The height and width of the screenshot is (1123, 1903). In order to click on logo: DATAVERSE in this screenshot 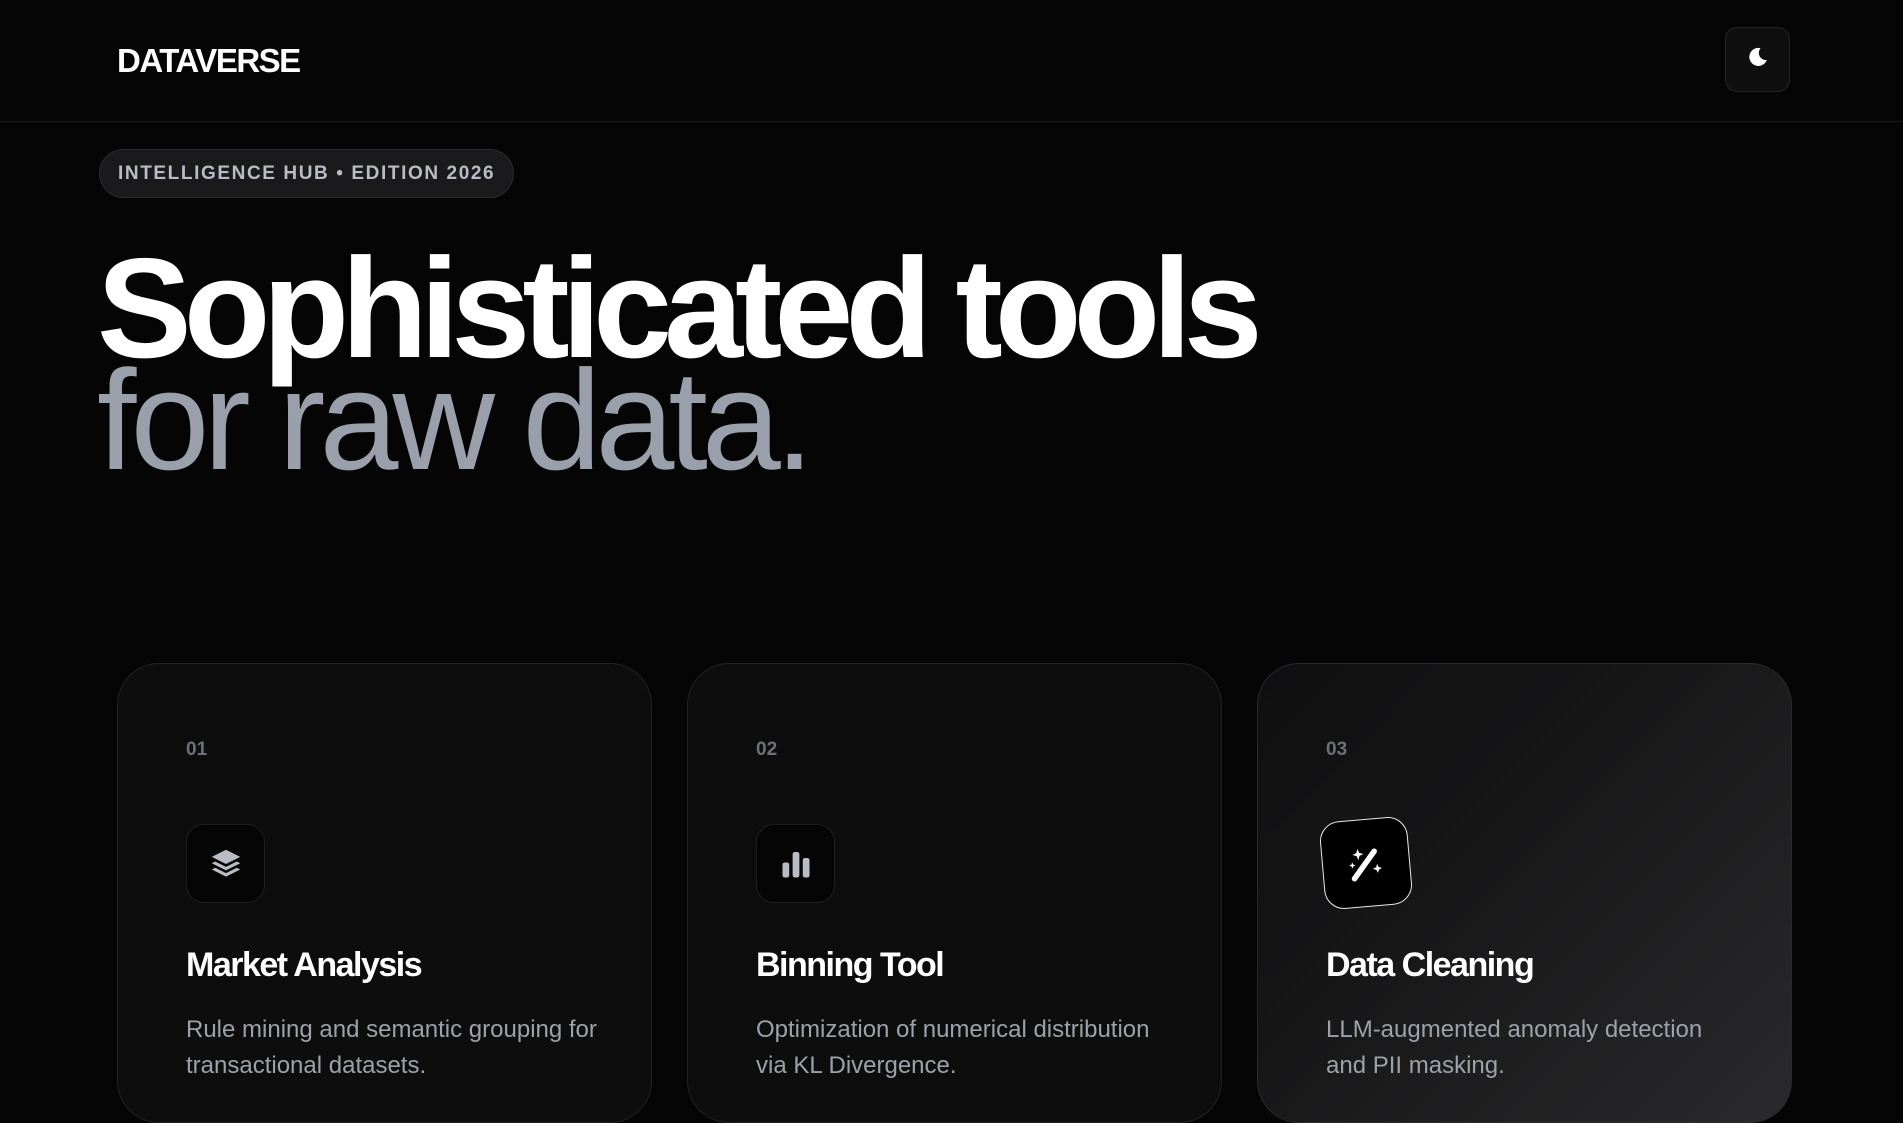, I will do `click(209, 61)`.